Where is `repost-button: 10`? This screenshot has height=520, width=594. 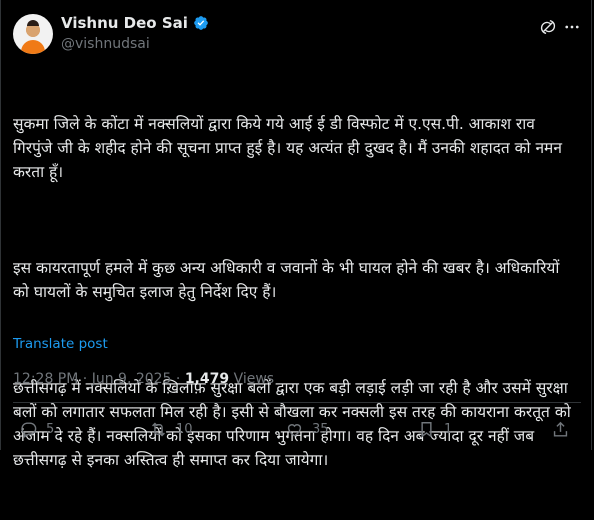
repost-button: 10 is located at coordinates (171, 429).